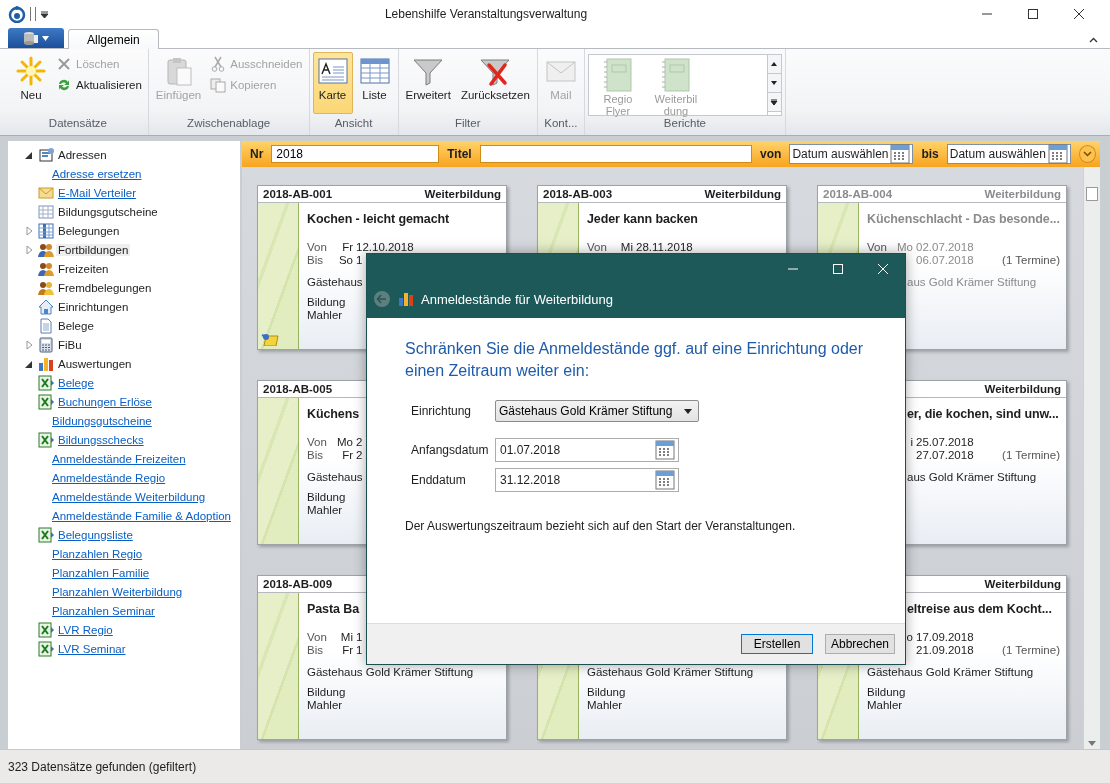  I want to click on field-label: Nr, so click(257, 154).